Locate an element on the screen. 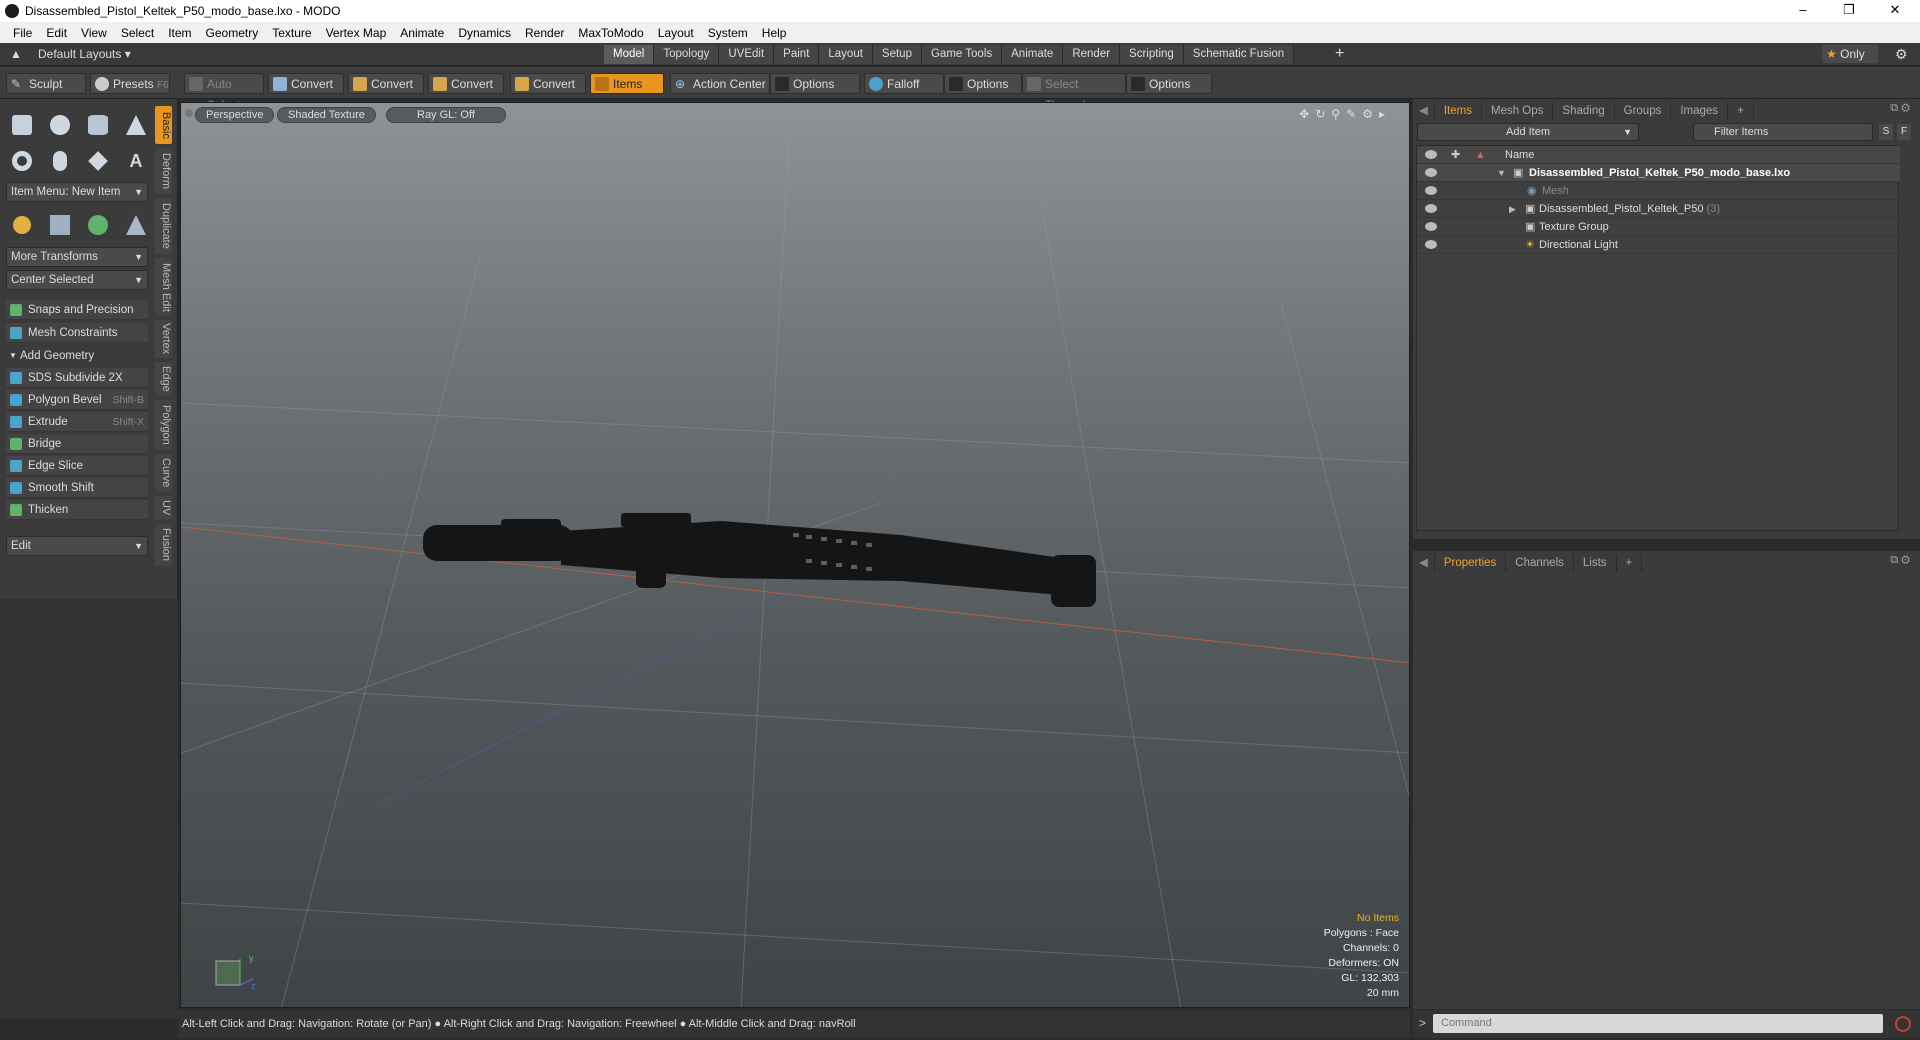  cone-icon is located at coordinates (136, 125).